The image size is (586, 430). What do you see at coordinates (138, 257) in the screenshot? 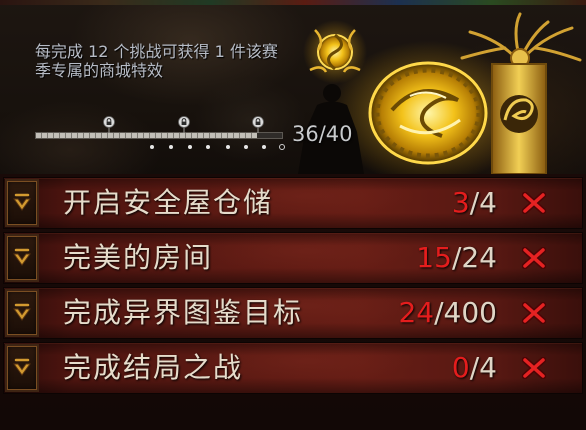
I see `challenge-name: 完美的房间` at bounding box center [138, 257].